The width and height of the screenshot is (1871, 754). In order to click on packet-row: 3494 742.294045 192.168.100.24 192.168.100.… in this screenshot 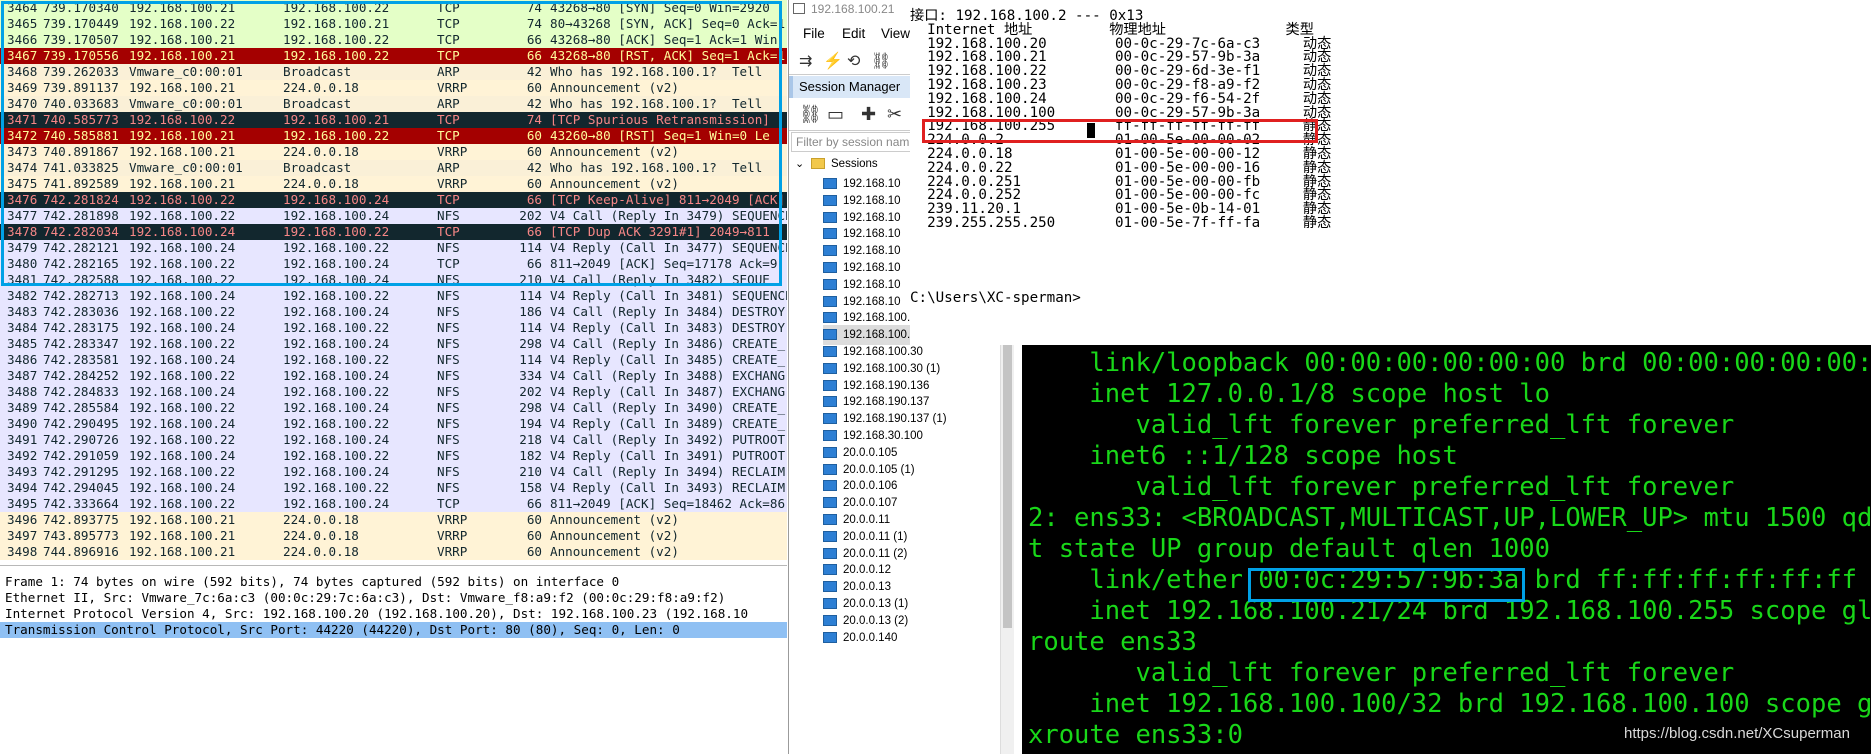, I will do `click(393, 488)`.